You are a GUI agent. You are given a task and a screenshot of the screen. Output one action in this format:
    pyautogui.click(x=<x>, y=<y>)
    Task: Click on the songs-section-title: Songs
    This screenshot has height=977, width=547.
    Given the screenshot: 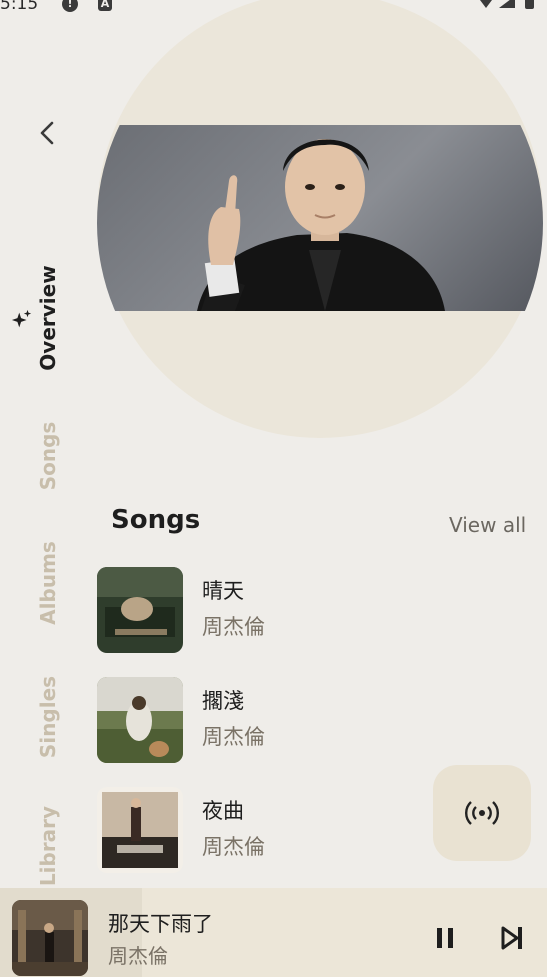 What is the action you would take?
    pyautogui.click(x=156, y=520)
    